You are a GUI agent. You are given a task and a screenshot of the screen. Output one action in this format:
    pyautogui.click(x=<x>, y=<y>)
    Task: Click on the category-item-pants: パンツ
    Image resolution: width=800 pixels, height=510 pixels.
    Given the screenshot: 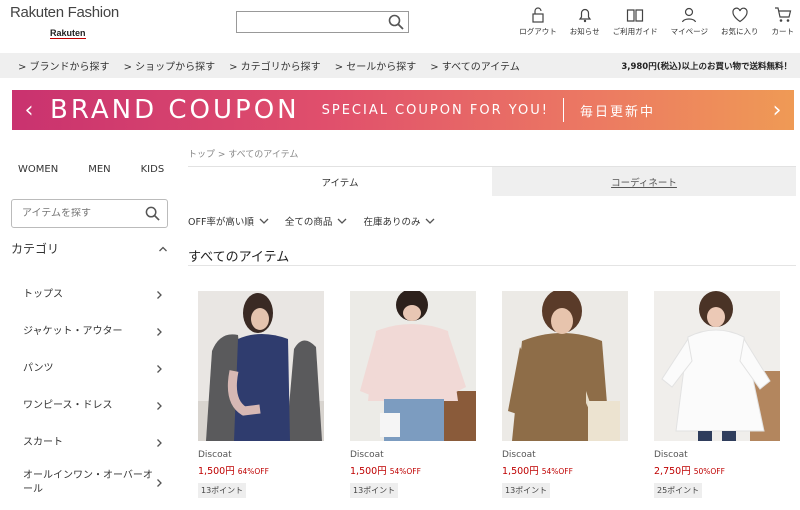 What is the action you would take?
    pyautogui.click(x=89, y=368)
    